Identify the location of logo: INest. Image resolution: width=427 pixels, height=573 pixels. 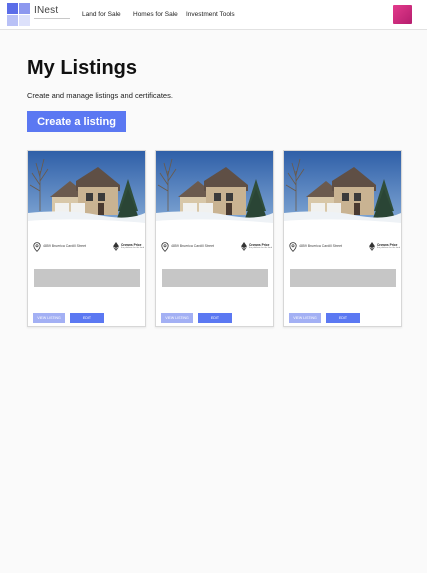
(38, 15).